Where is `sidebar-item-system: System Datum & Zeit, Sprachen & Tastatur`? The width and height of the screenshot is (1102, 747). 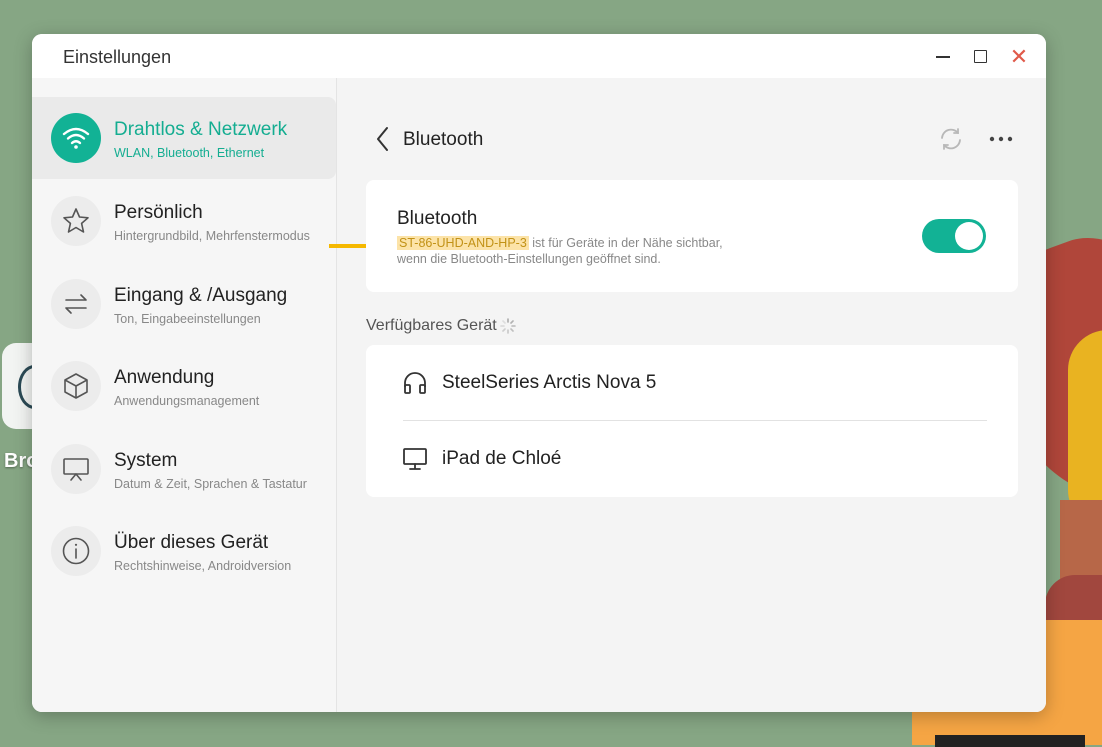
sidebar-item-system: System Datum & Zeit, Sprachen & Tastatur is located at coordinates (184, 469).